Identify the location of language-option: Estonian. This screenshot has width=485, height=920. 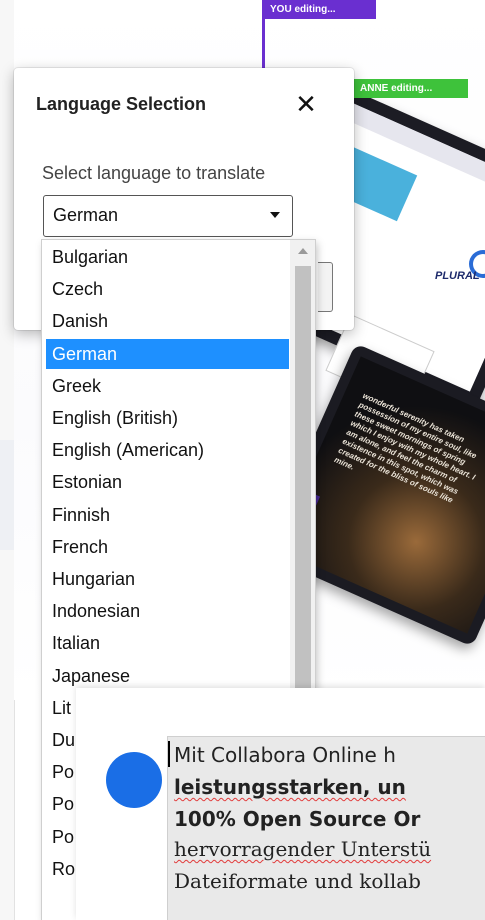
(167, 482).